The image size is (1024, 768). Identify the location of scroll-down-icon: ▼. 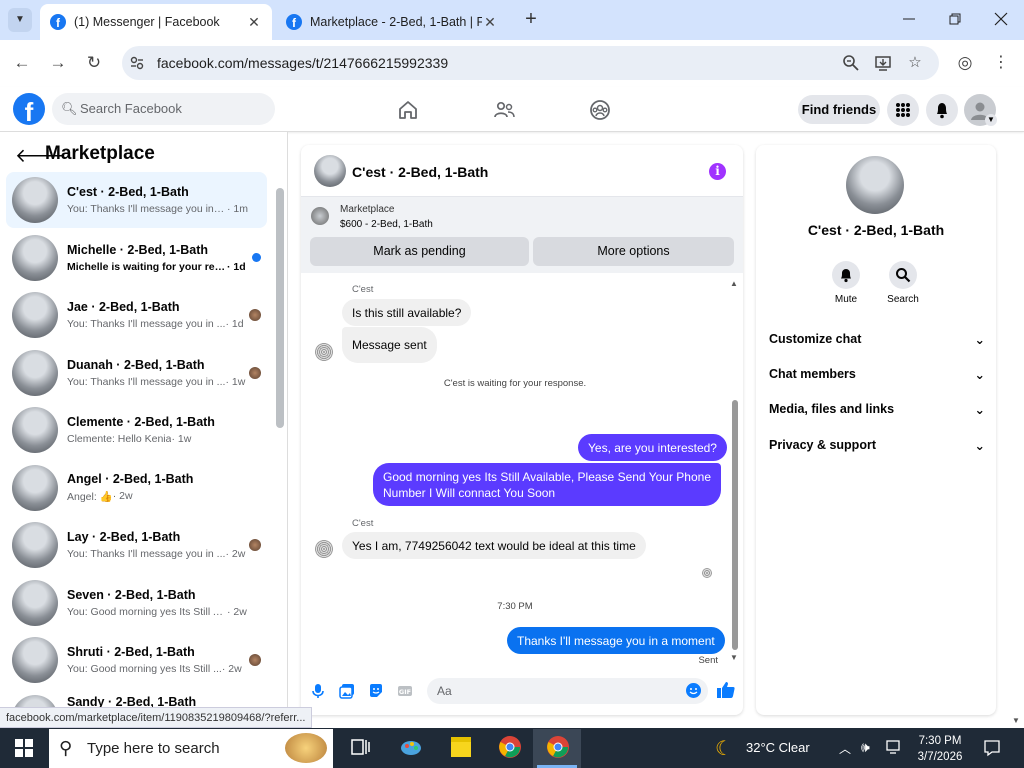
(734, 657).